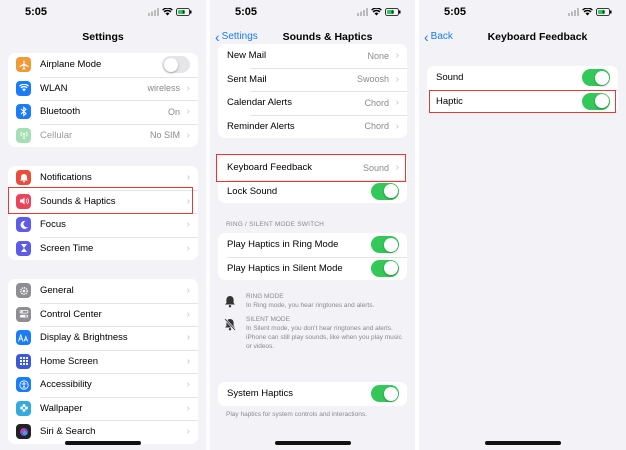 This screenshot has width=626, height=450. I want to click on settings-row-label: Screen Time, so click(67, 248).